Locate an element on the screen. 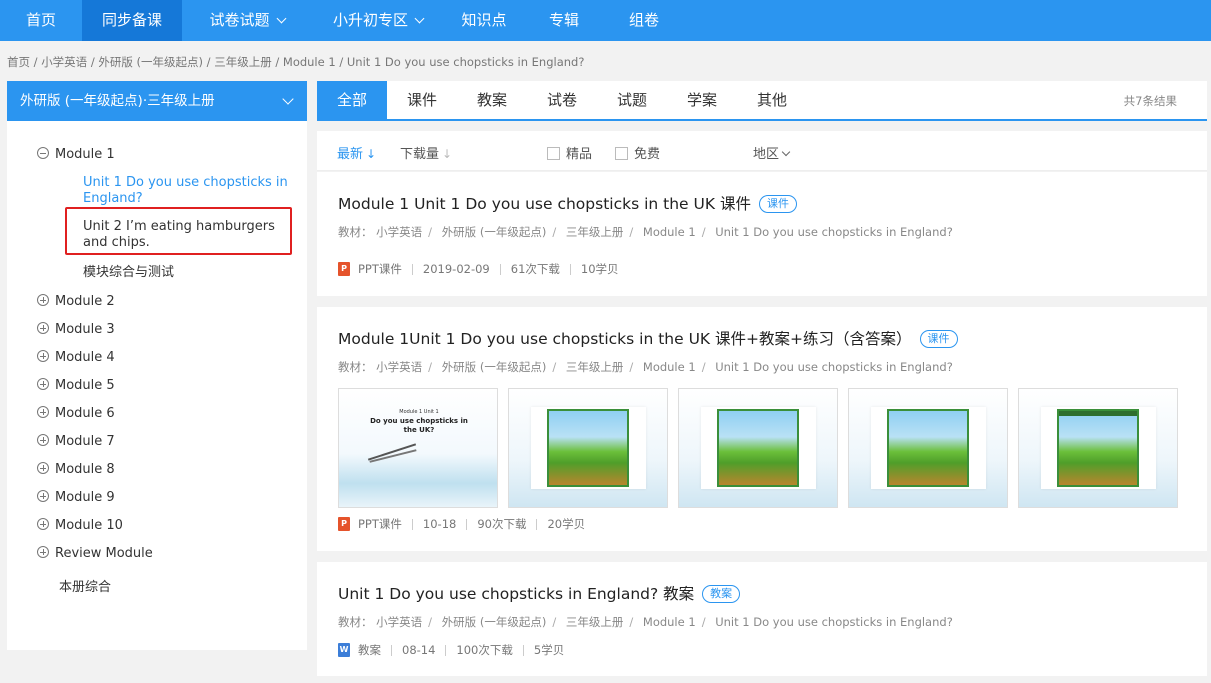 This screenshot has height=683, width=1211. tree-review-module: Review Module is located at coordinates (95, 553).